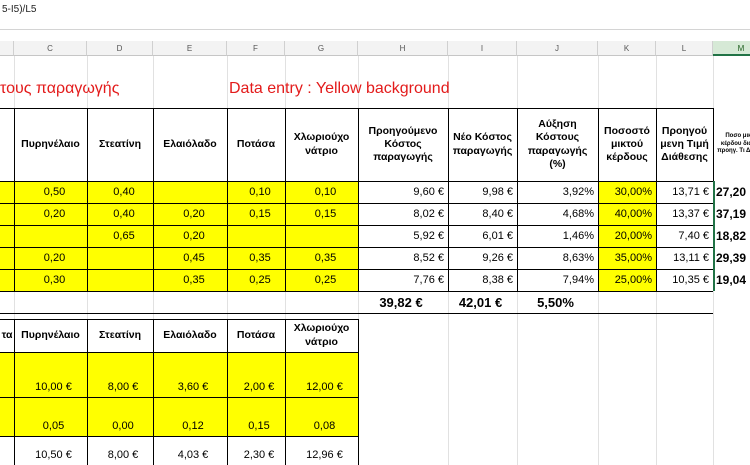 This screenshot has height=465, width=750. What do you see at coordinates (120, 416) in the screenshot?
I see `table-cell: 0,00` at bounding box center [120, 416].